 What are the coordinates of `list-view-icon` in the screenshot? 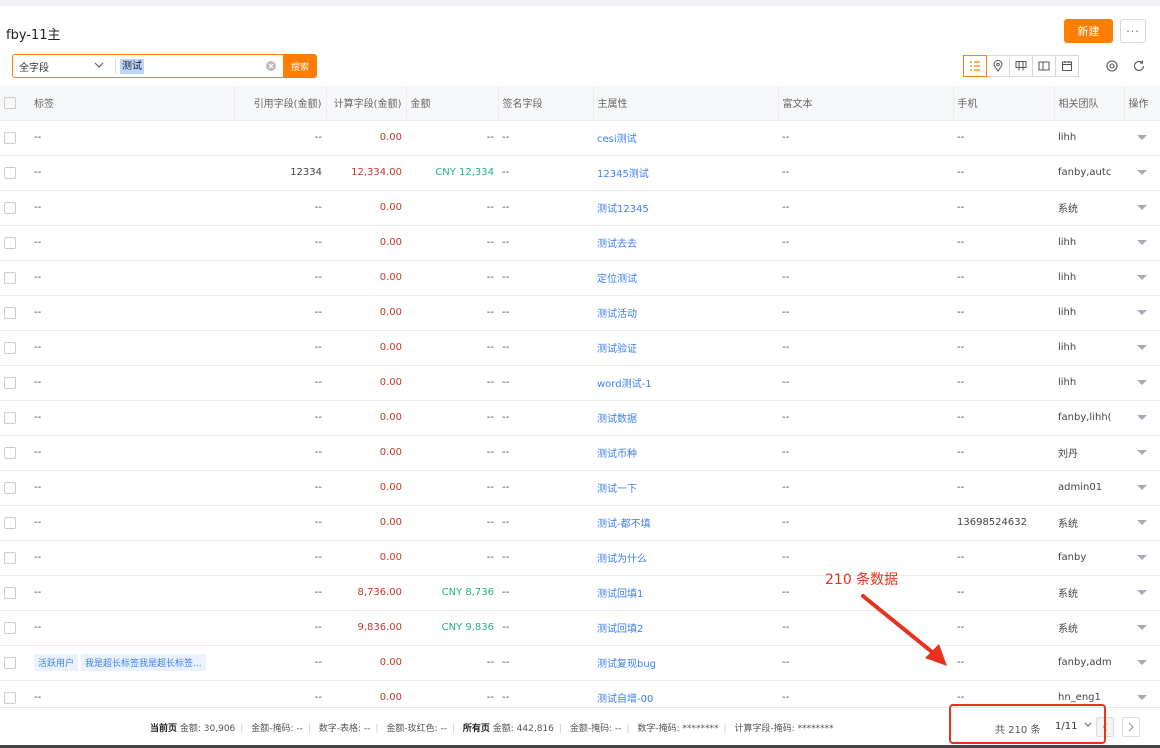 It's located at (975, 66).